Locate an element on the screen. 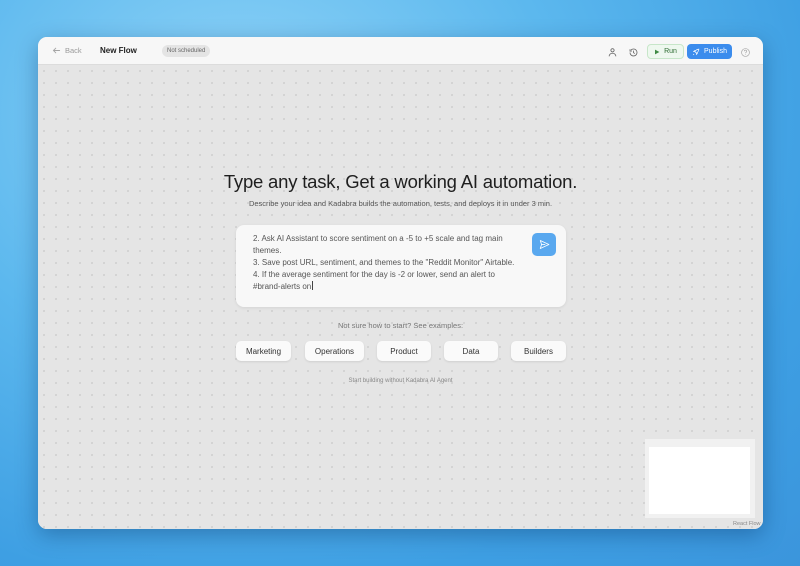 The height and width of the screenshot is (566, 800). play-icon is located at coordinates (657, 51).